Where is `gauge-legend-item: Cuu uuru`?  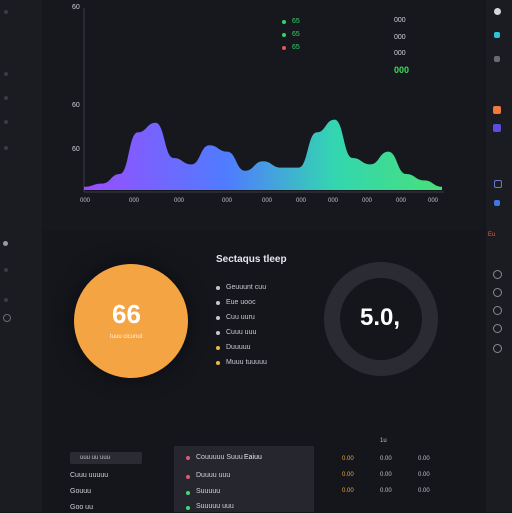 gauge-legend-item: Cuu uuru is located at coordinates (241, 317).